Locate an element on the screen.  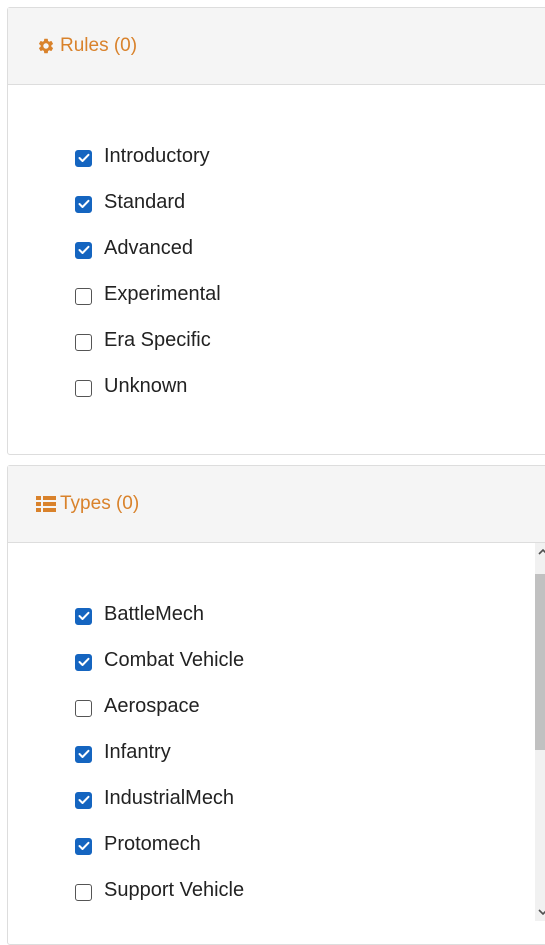
types-panel-title: Types (0) is located at coordinates (100, 503).